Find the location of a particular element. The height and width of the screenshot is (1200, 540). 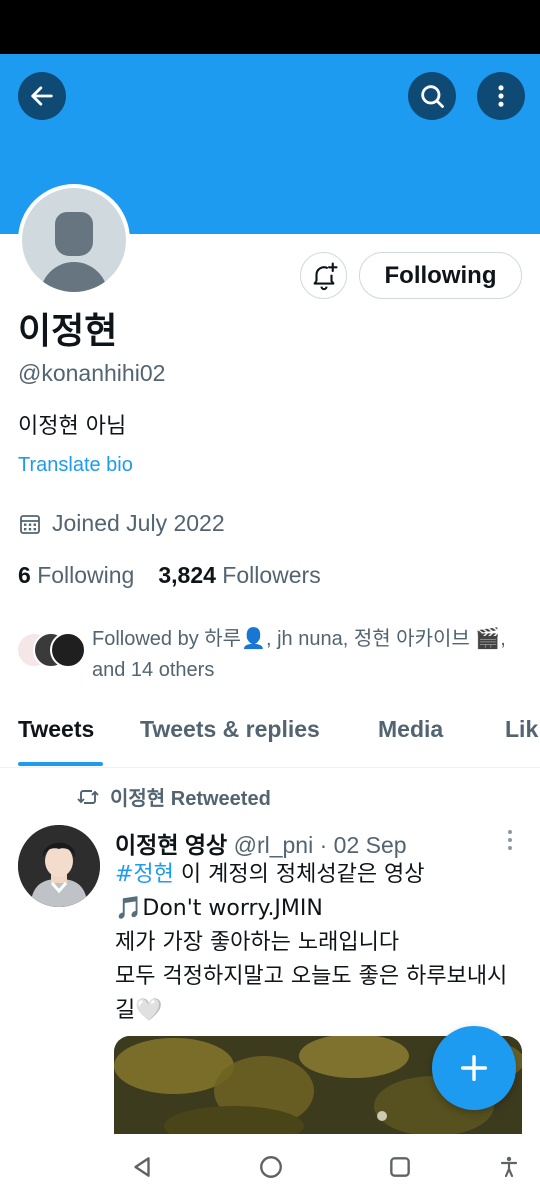

search-icon is located at coordinates (432, 96).